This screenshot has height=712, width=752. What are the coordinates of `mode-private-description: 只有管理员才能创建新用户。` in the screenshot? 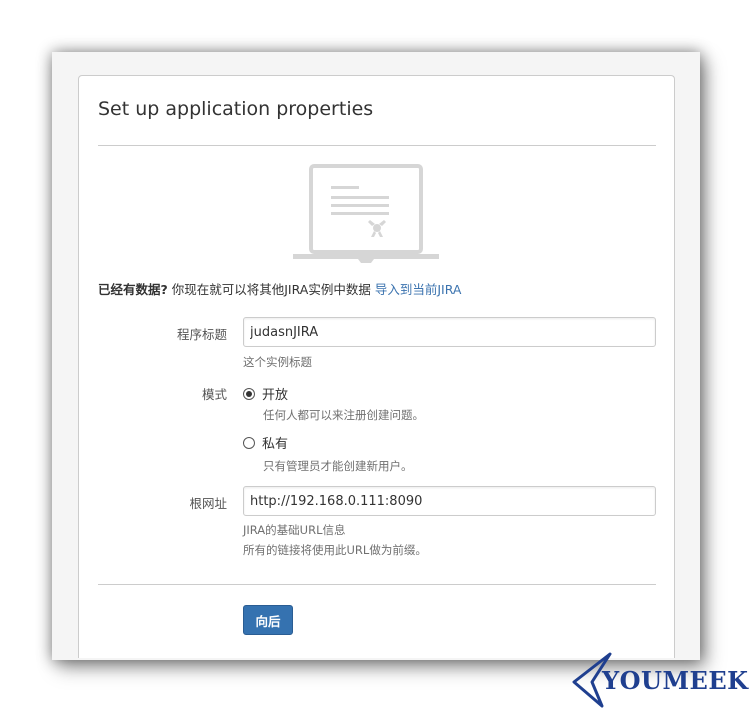 It's located at (338, 466).